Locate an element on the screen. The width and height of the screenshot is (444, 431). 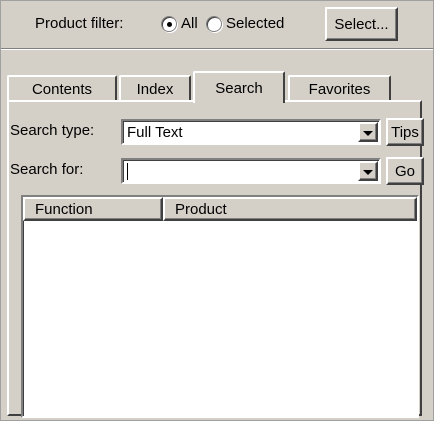
search-type-combo: Full Text is located at coordinates (251, 132).